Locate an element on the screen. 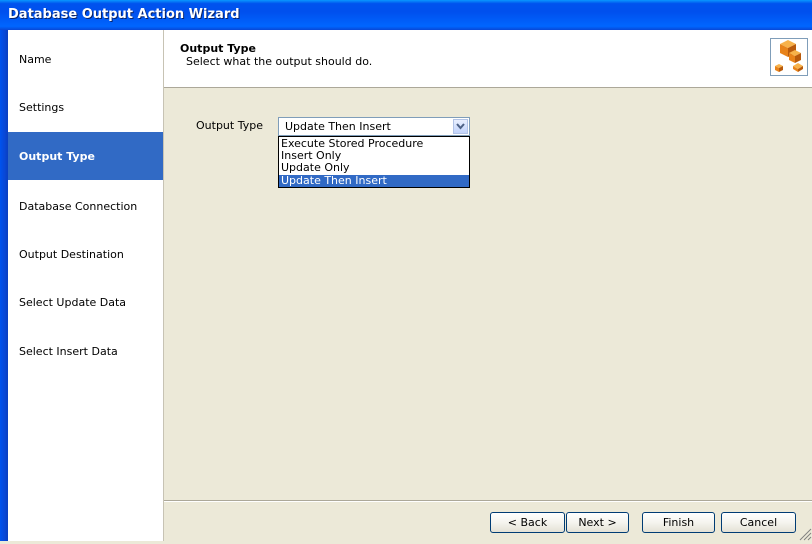 Image resolution: width=812 pixels, height=544 pixels. cubes-icon is located at coordinates (789, 57).